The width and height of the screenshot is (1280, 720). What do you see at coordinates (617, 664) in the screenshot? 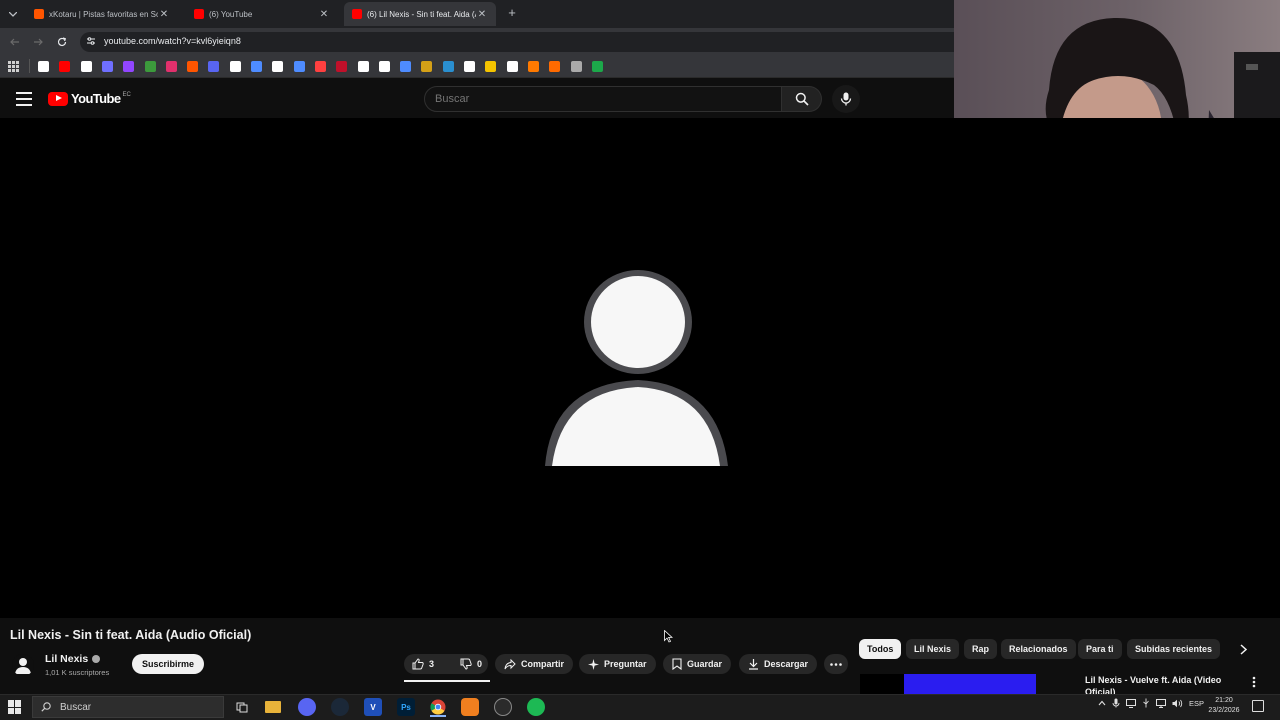
I see `ask-button: Preguntar` at bounding box center [617, 664].